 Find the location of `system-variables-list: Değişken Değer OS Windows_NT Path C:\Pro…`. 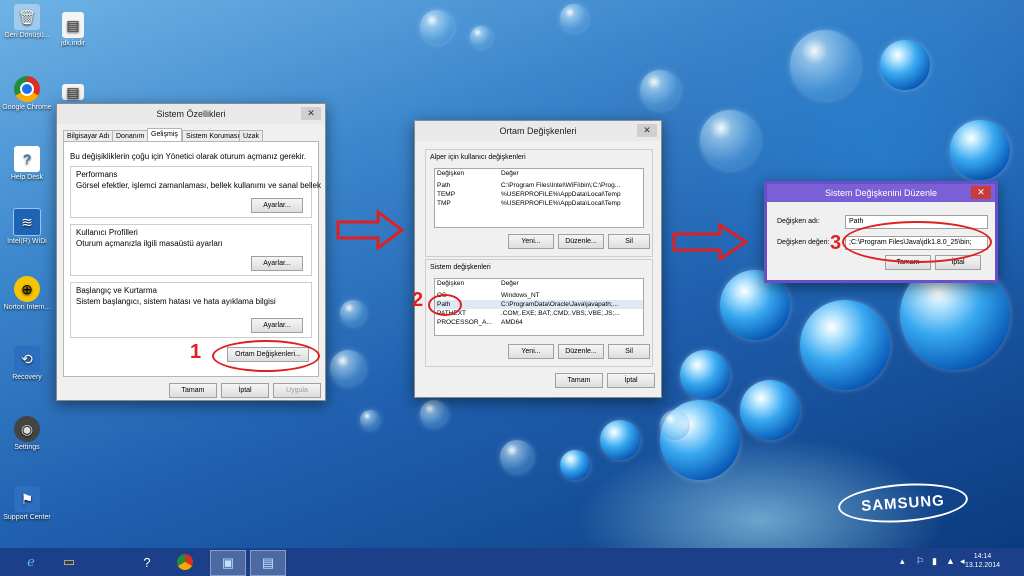

system-variables-list: Değişken Değer OS Windows_NT Path C:\Pro… is located at coordinates (539, 307).